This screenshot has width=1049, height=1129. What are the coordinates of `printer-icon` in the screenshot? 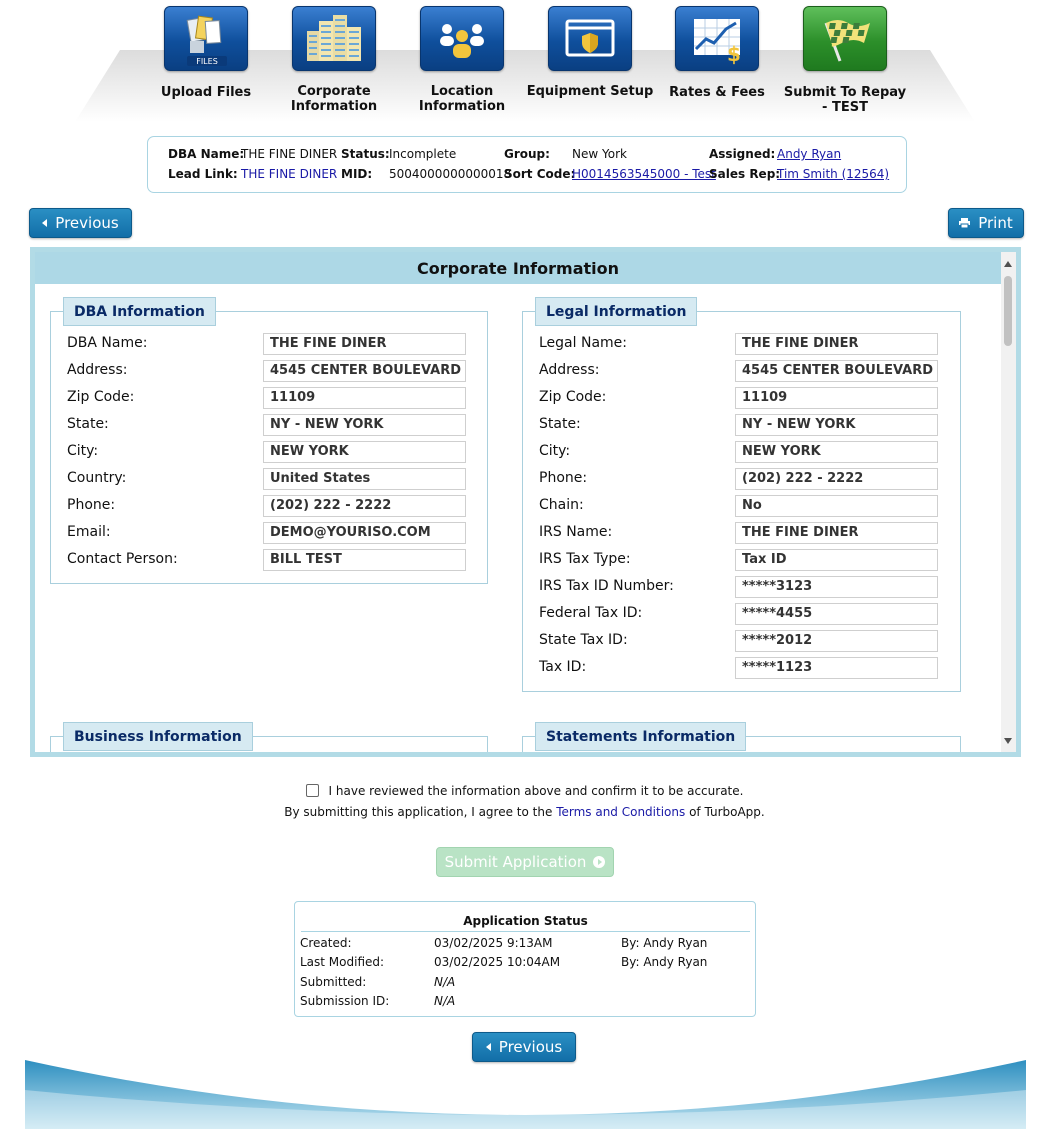 It's located at (965, 223).